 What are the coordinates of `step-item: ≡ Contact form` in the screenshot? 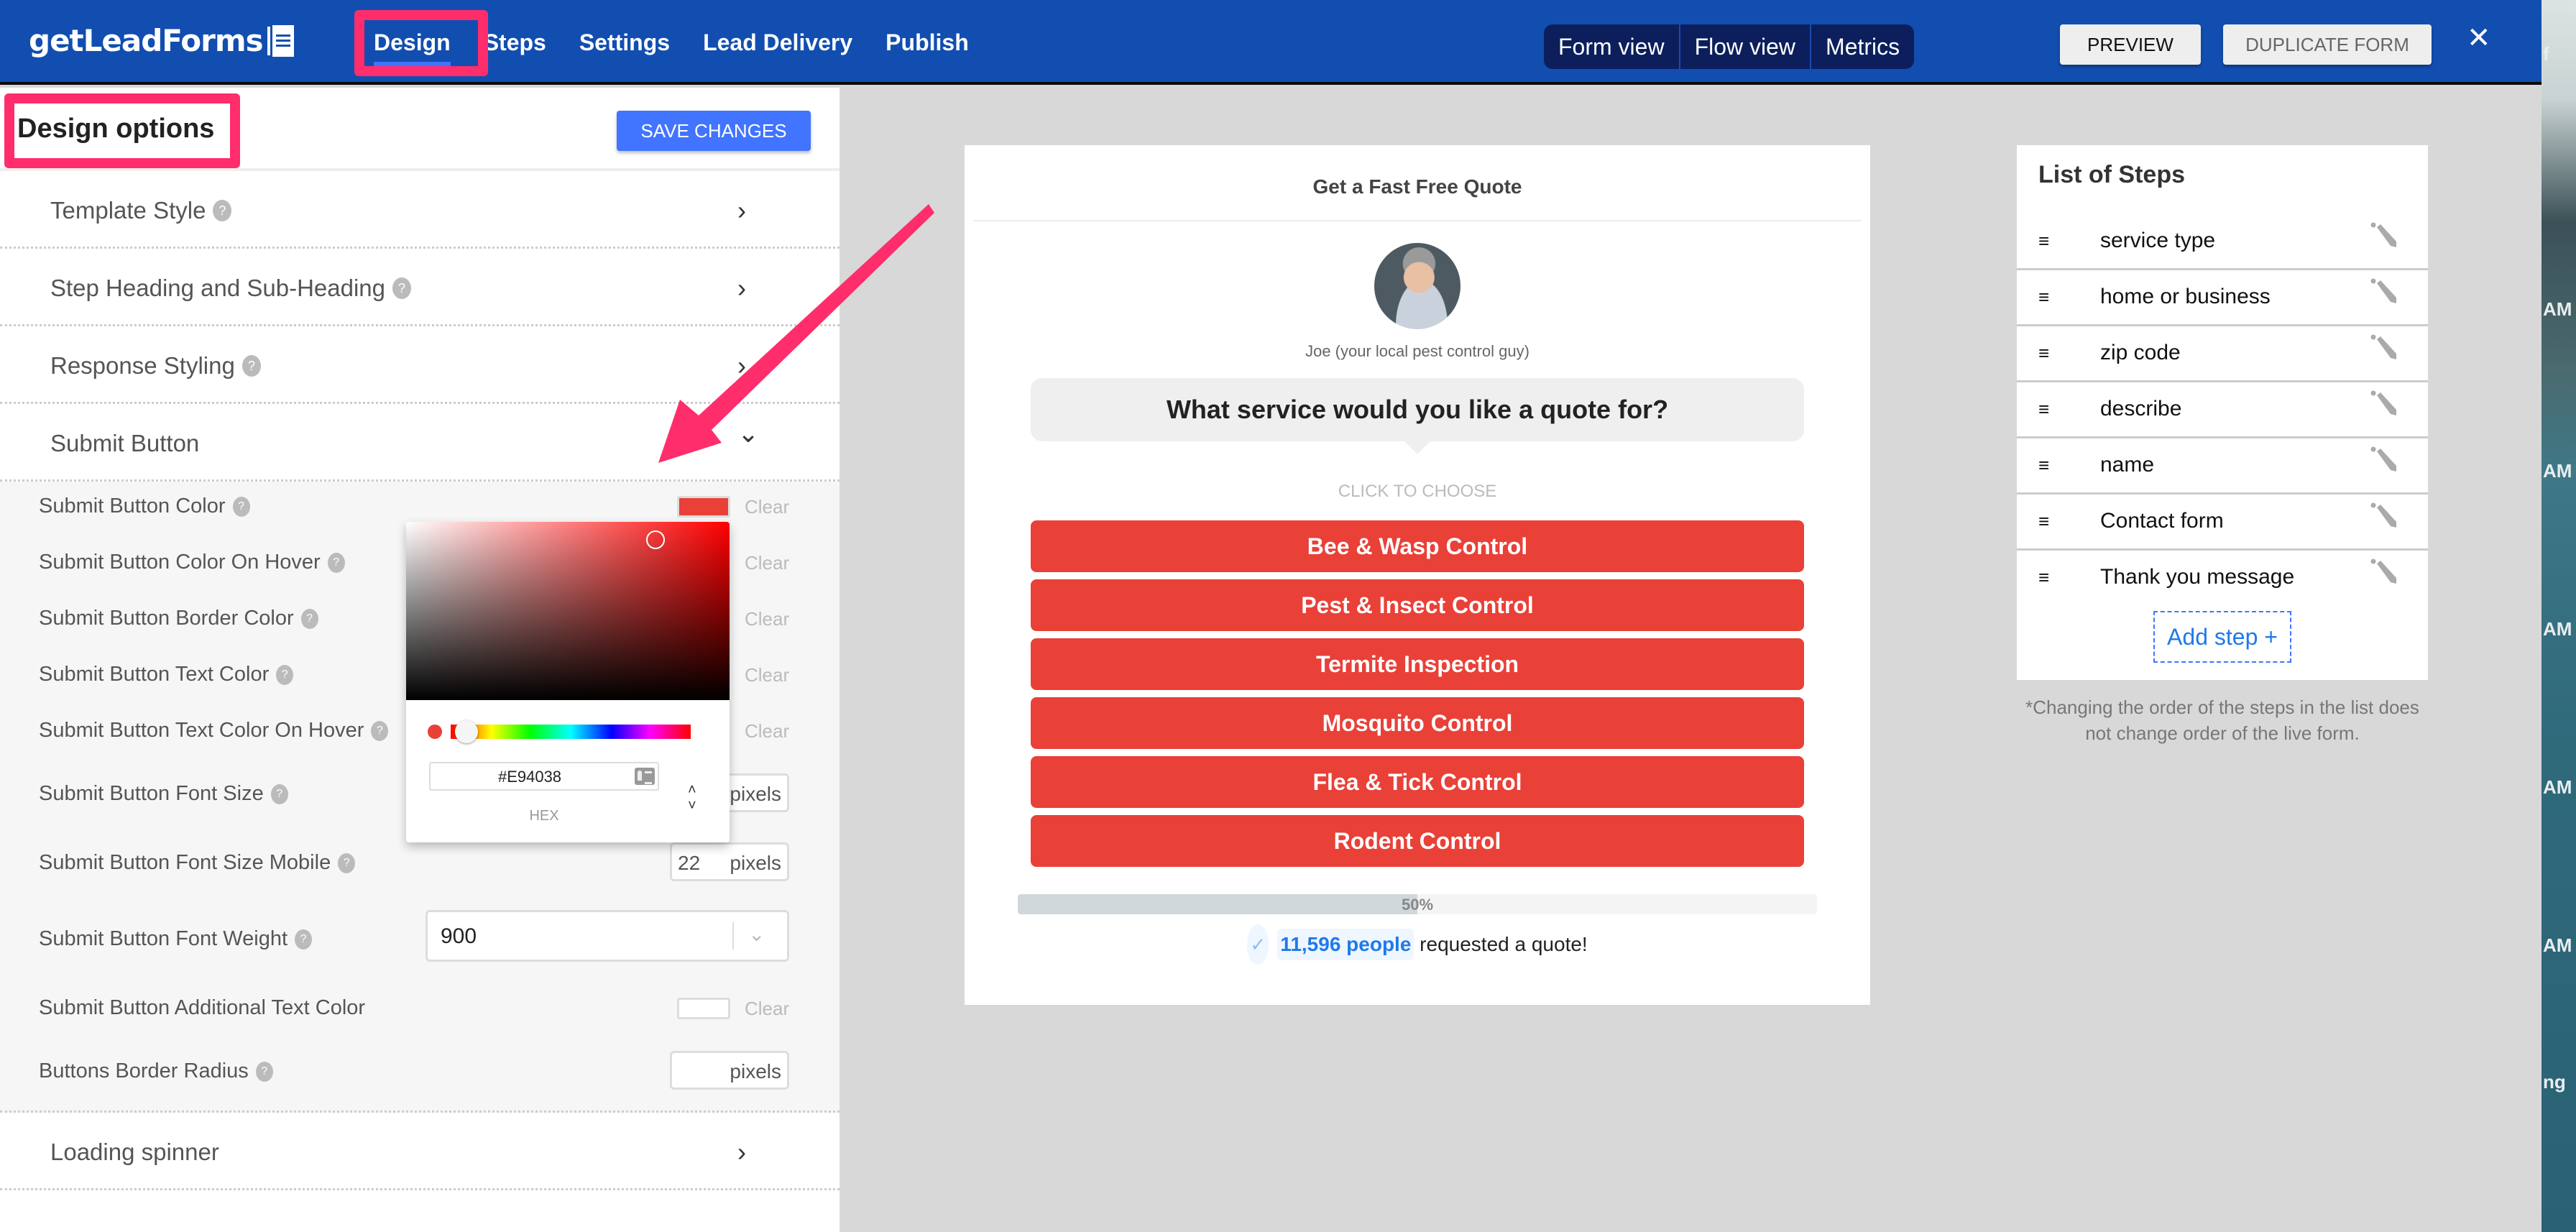 It's located at (2222, 523).